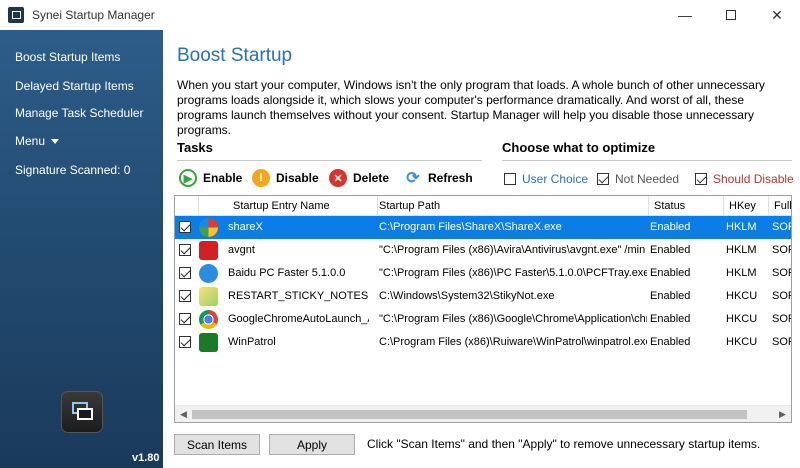 This screenshot has height=468, width=800. Describe the element at coordinates (303, 206) in the screenshot. I see `column-header-name: Startup Entry Name` at that location.